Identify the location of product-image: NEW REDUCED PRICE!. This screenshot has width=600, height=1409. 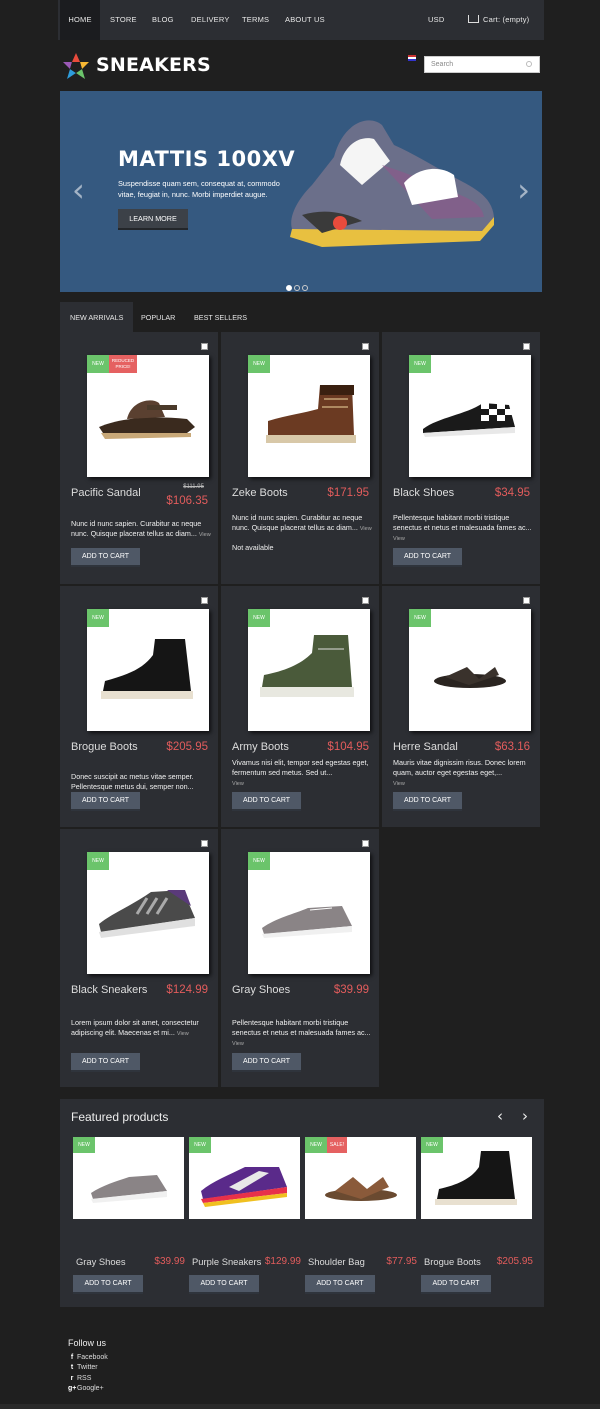
(148, 416).